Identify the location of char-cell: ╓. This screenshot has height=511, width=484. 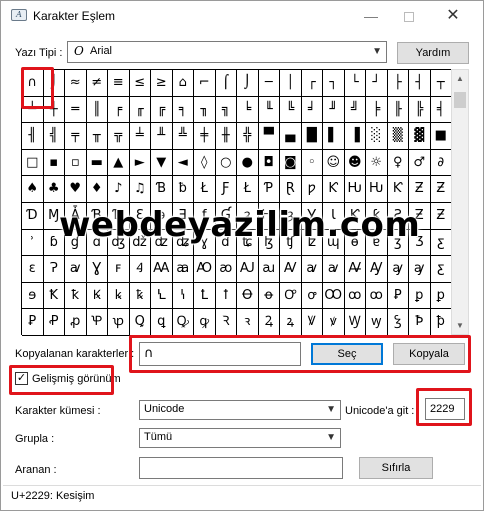
(140, 110).